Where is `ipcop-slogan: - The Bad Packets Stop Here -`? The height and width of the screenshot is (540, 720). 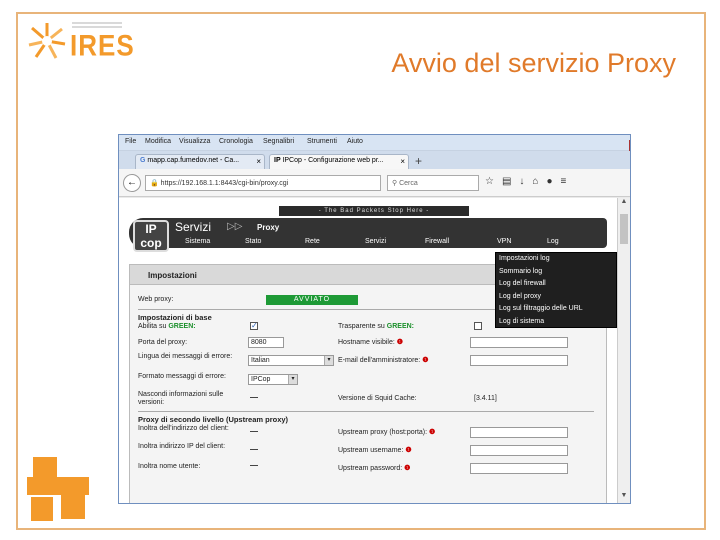
ipcop-slogan: - The Bad Packets Stop Here - is located at coordinates (374, 211).